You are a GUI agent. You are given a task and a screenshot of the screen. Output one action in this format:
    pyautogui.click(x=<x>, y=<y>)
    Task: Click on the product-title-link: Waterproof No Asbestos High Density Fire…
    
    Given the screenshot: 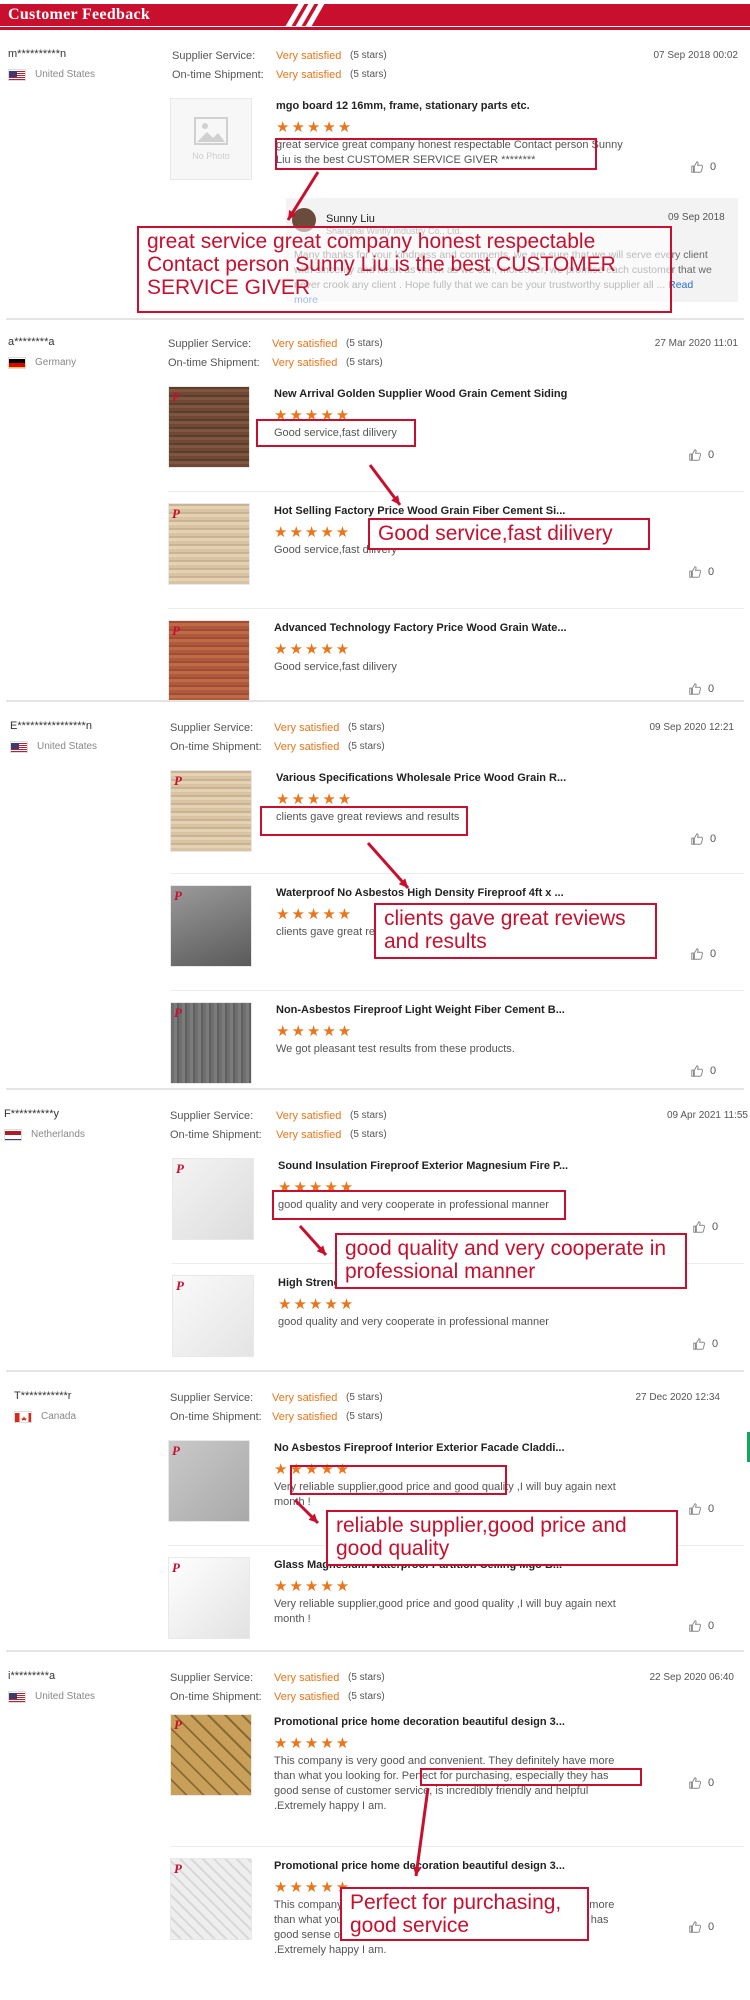 What is the action you would take?
    pyautogui.click(x=420, y=893)
    